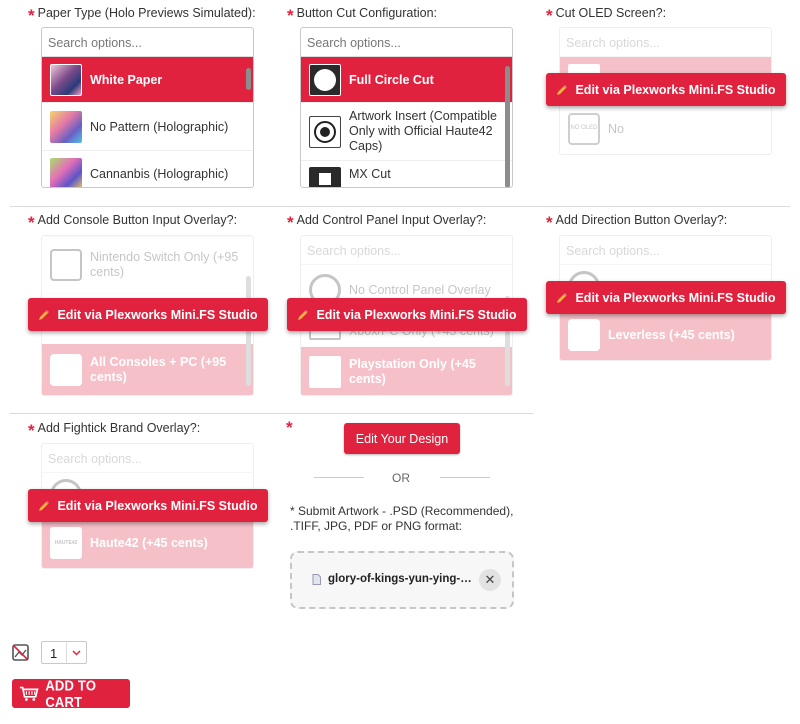 The width and height of the screenshot is (800, 724). What do you see at coordinates (584, 128) in the screenshot?
I see `no-oled-icon: NO OLED` at bounding box center [584, 128].